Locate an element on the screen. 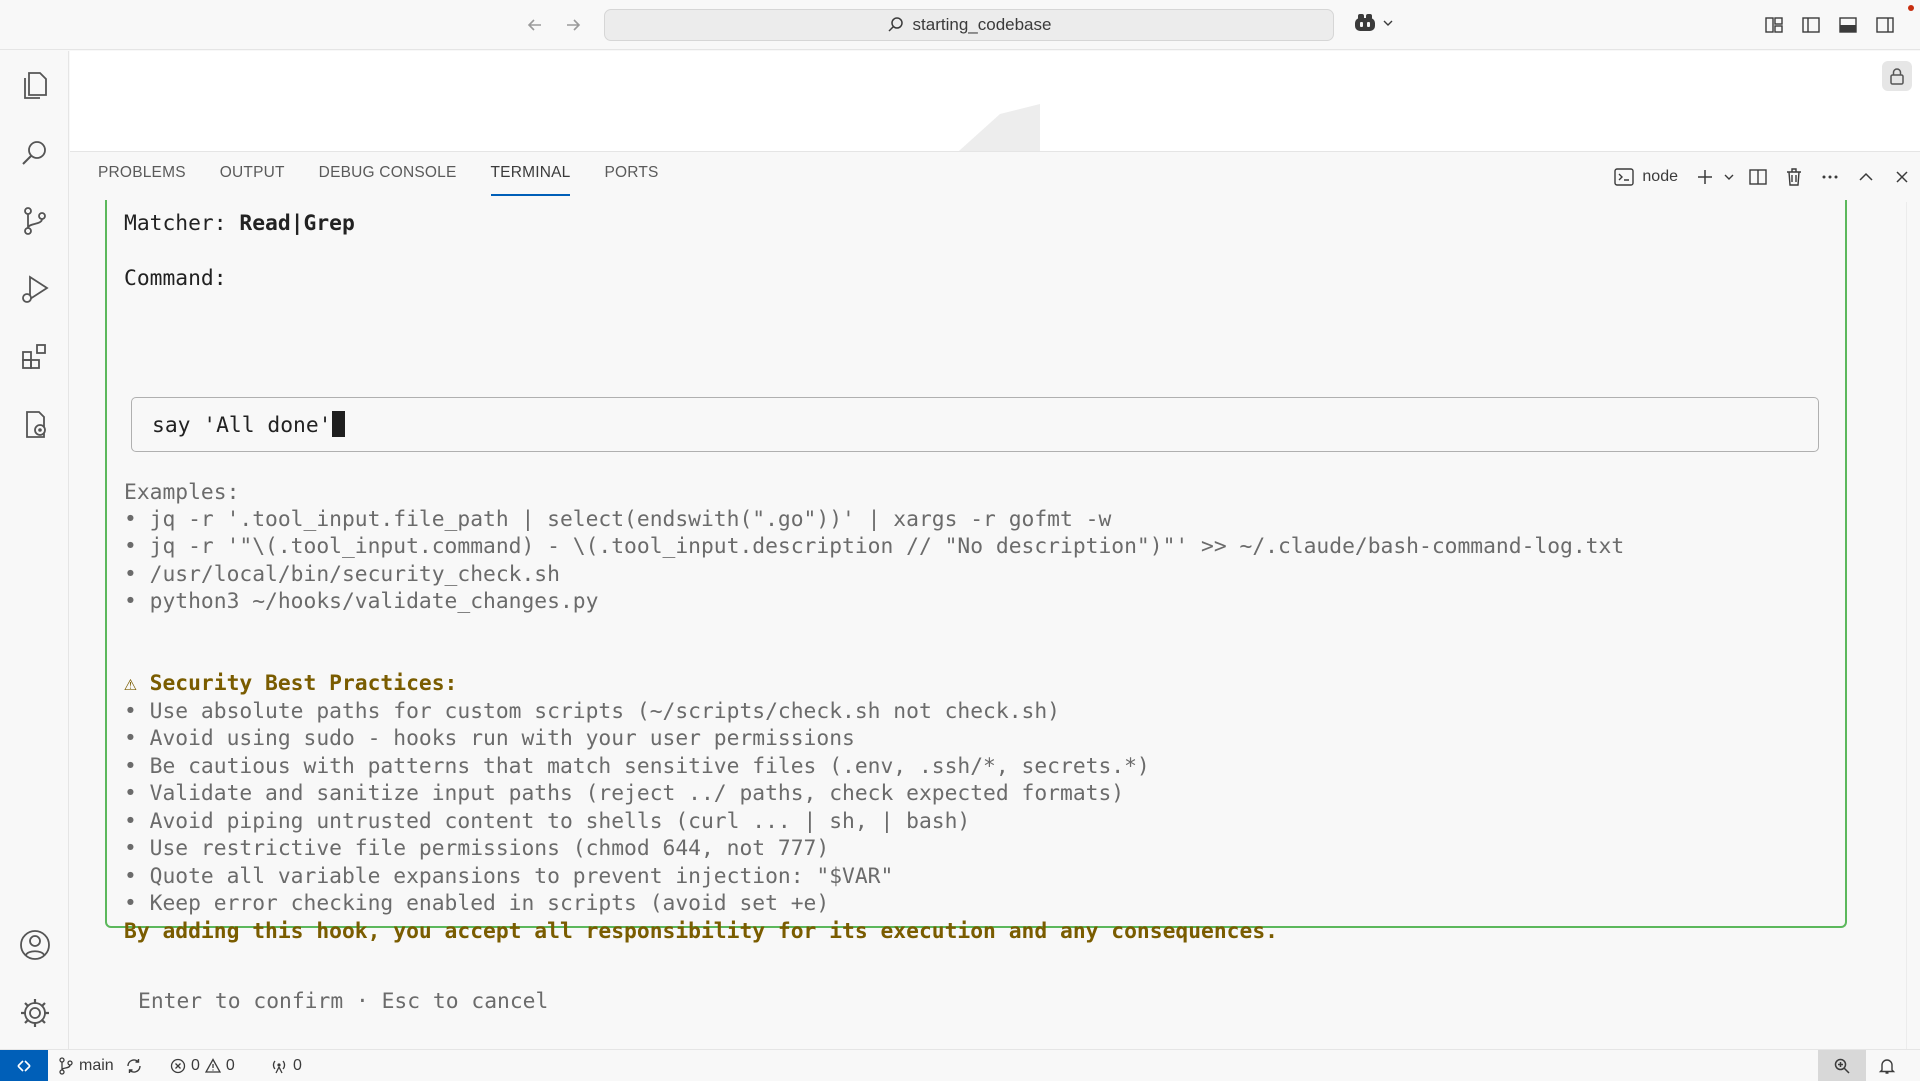 This screenshot has width=1920, height=1081. gear-icon is located at coordinates (34, 1013).